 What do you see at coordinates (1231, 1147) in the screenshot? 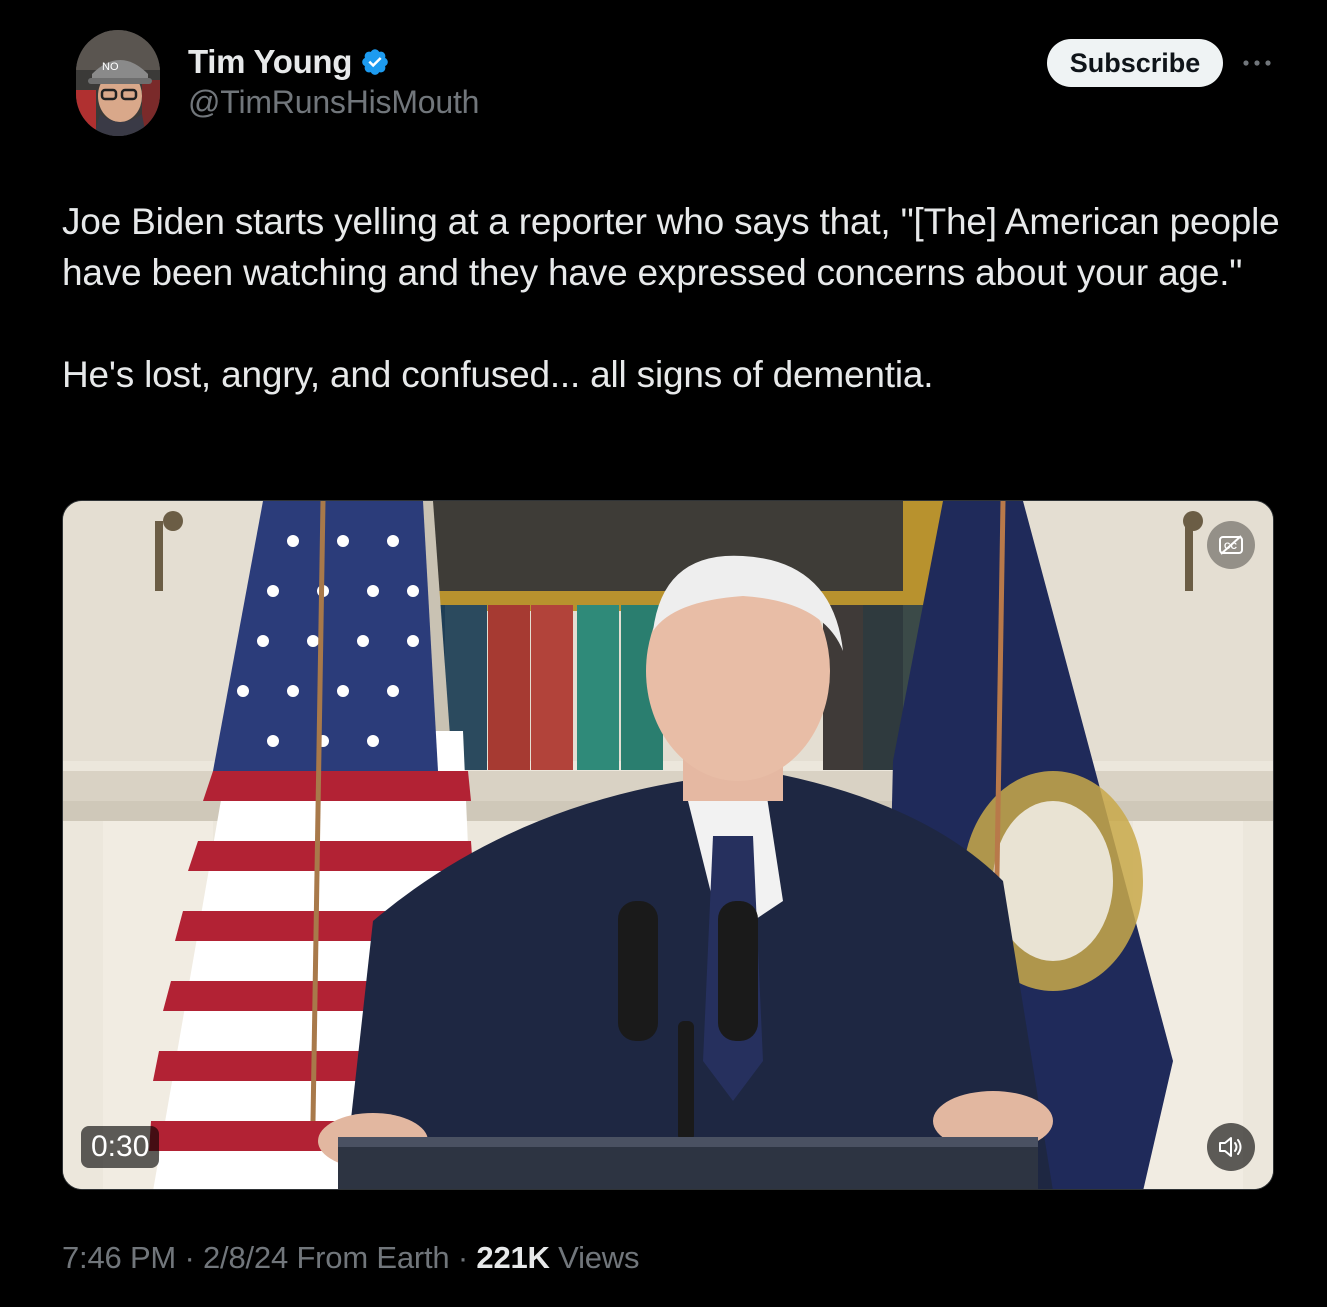
I see `speaker-muted-icon` at bounding box center [1231, 1147].